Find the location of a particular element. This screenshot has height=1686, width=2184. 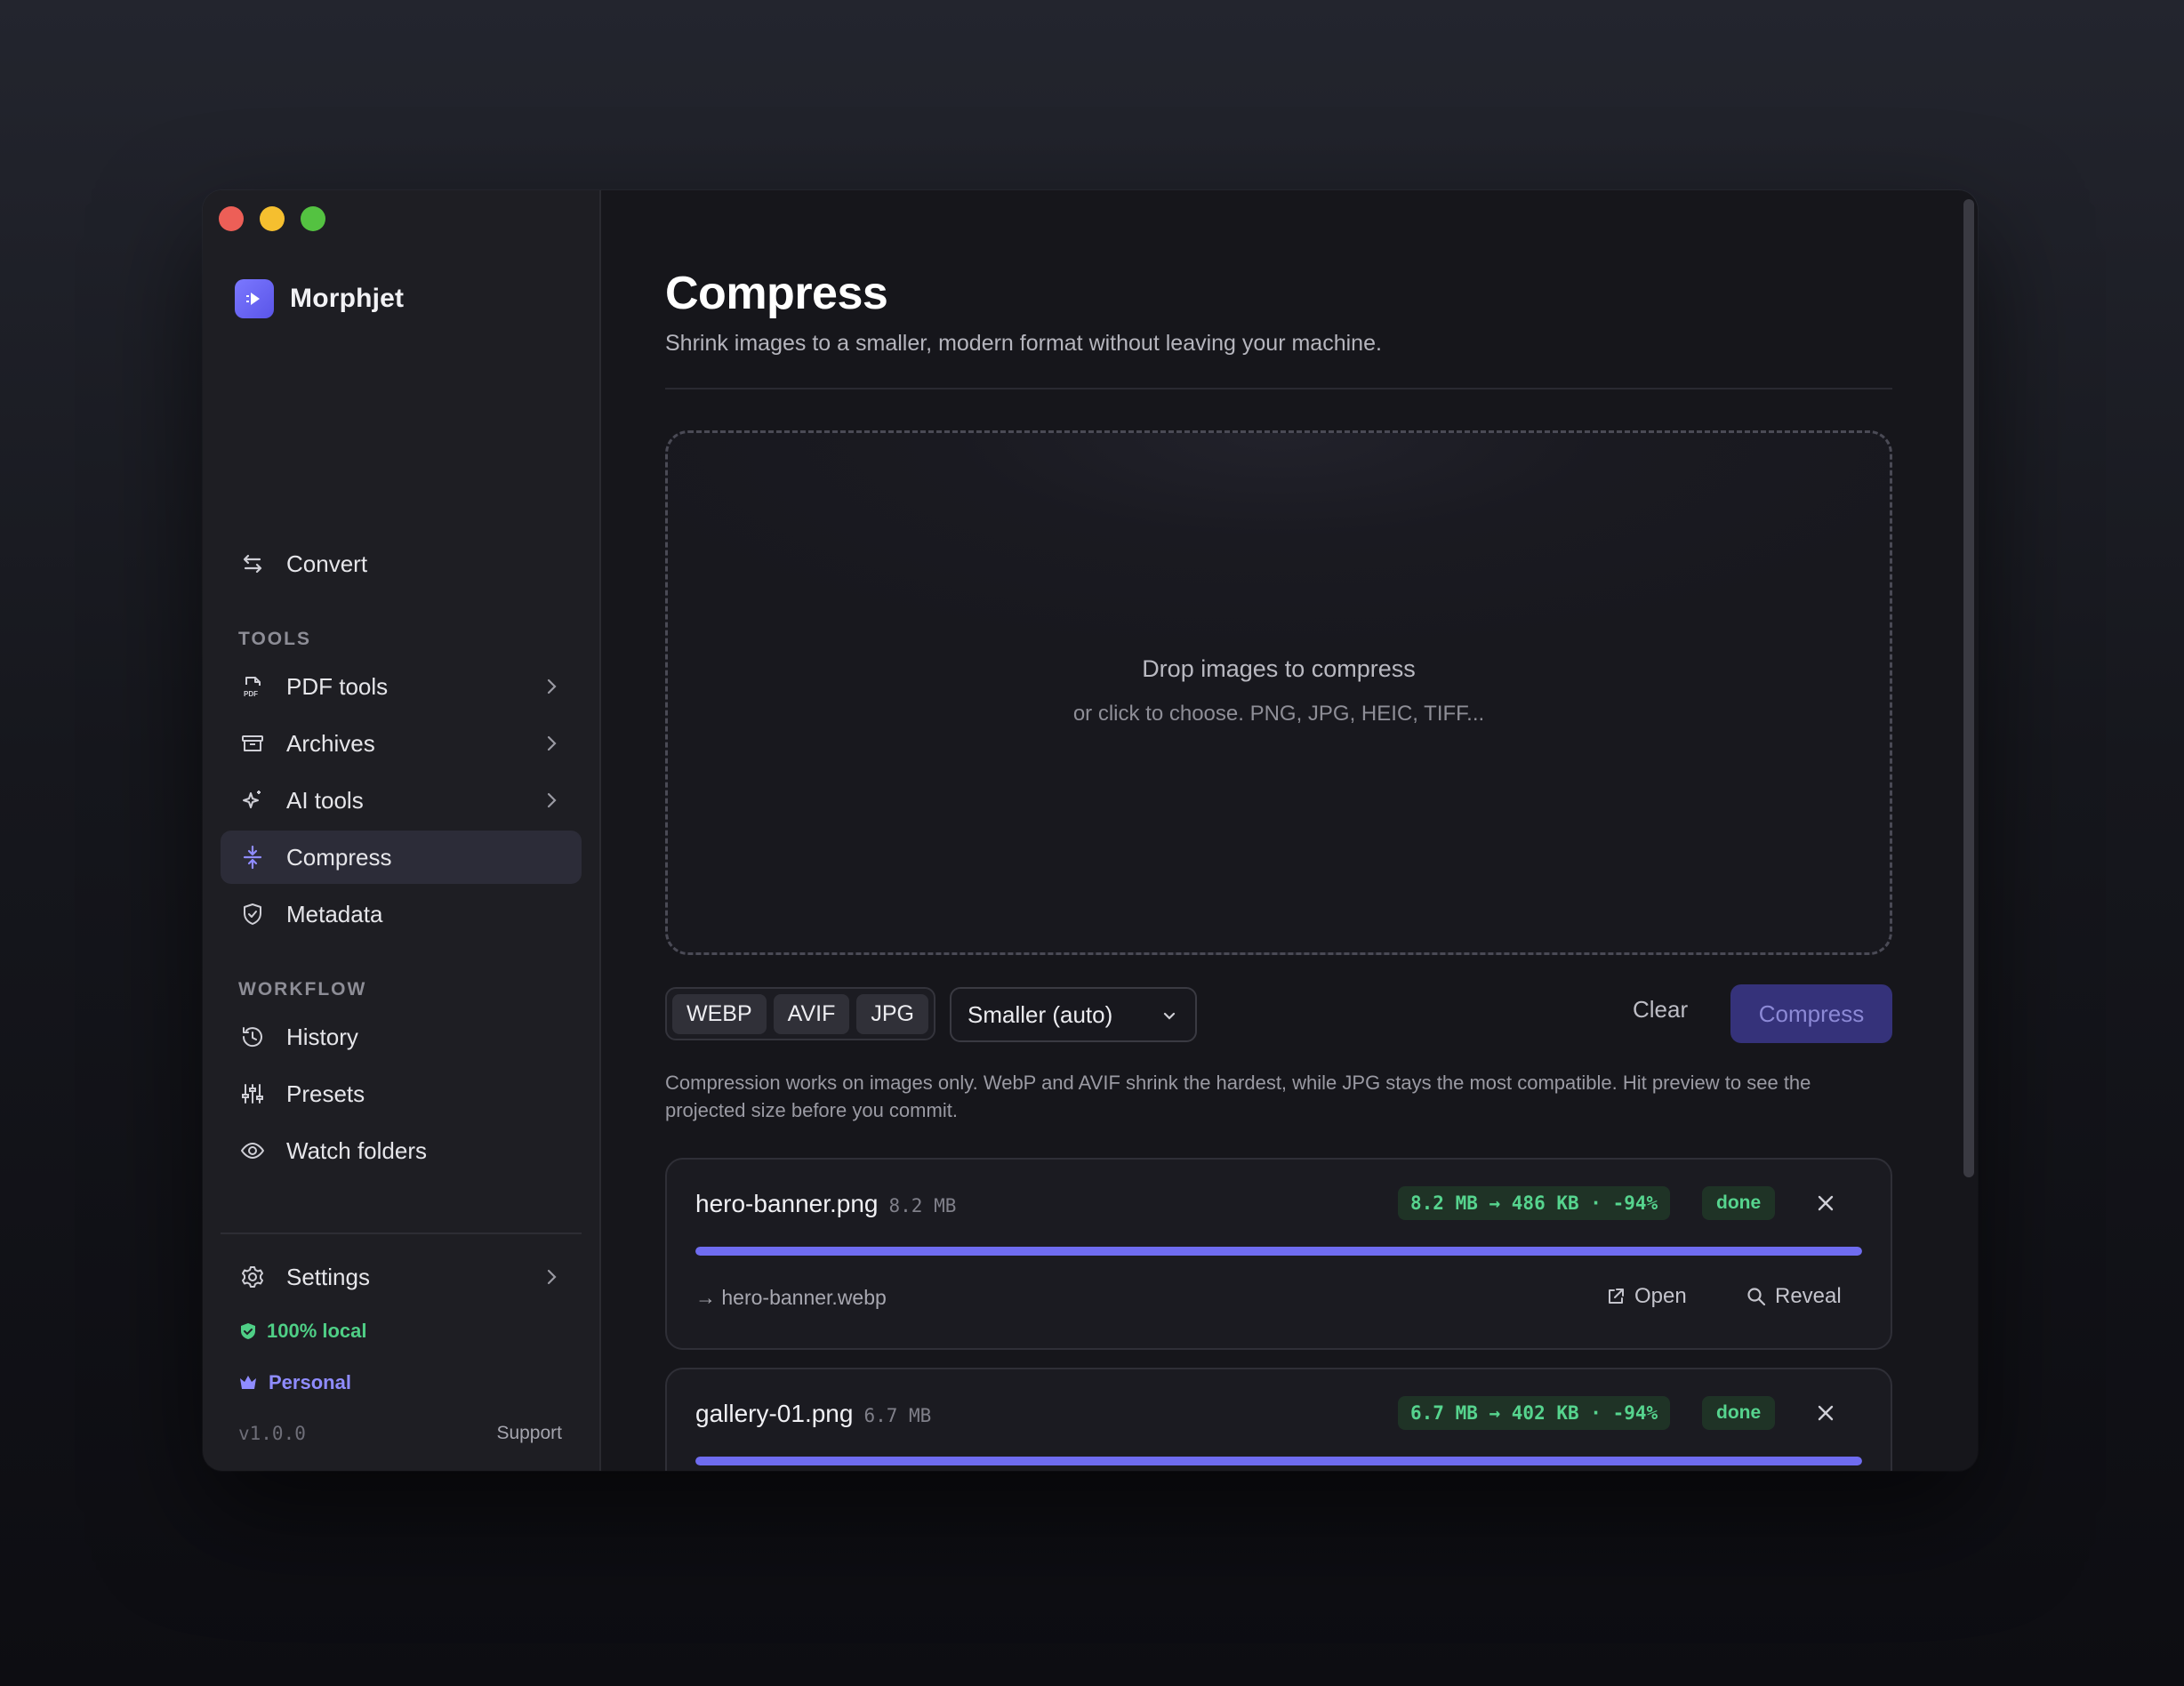

sidebar-item-label: Compress is located at coordinates (339, 857).